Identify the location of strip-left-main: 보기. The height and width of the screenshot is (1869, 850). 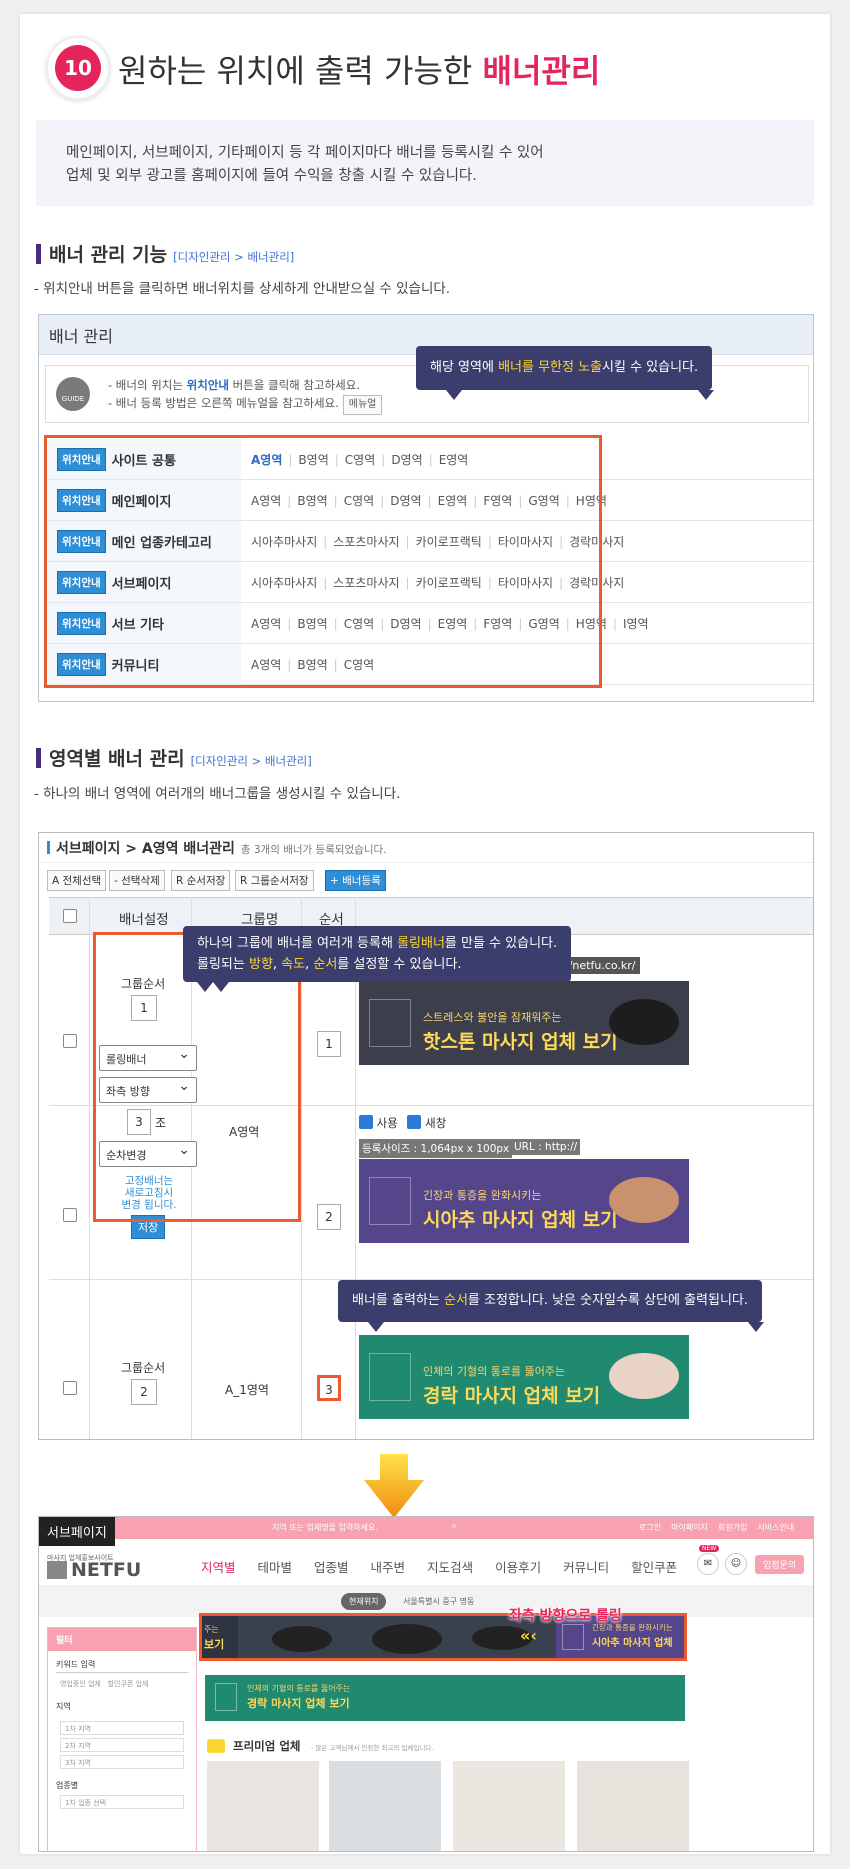
(214, 1644).